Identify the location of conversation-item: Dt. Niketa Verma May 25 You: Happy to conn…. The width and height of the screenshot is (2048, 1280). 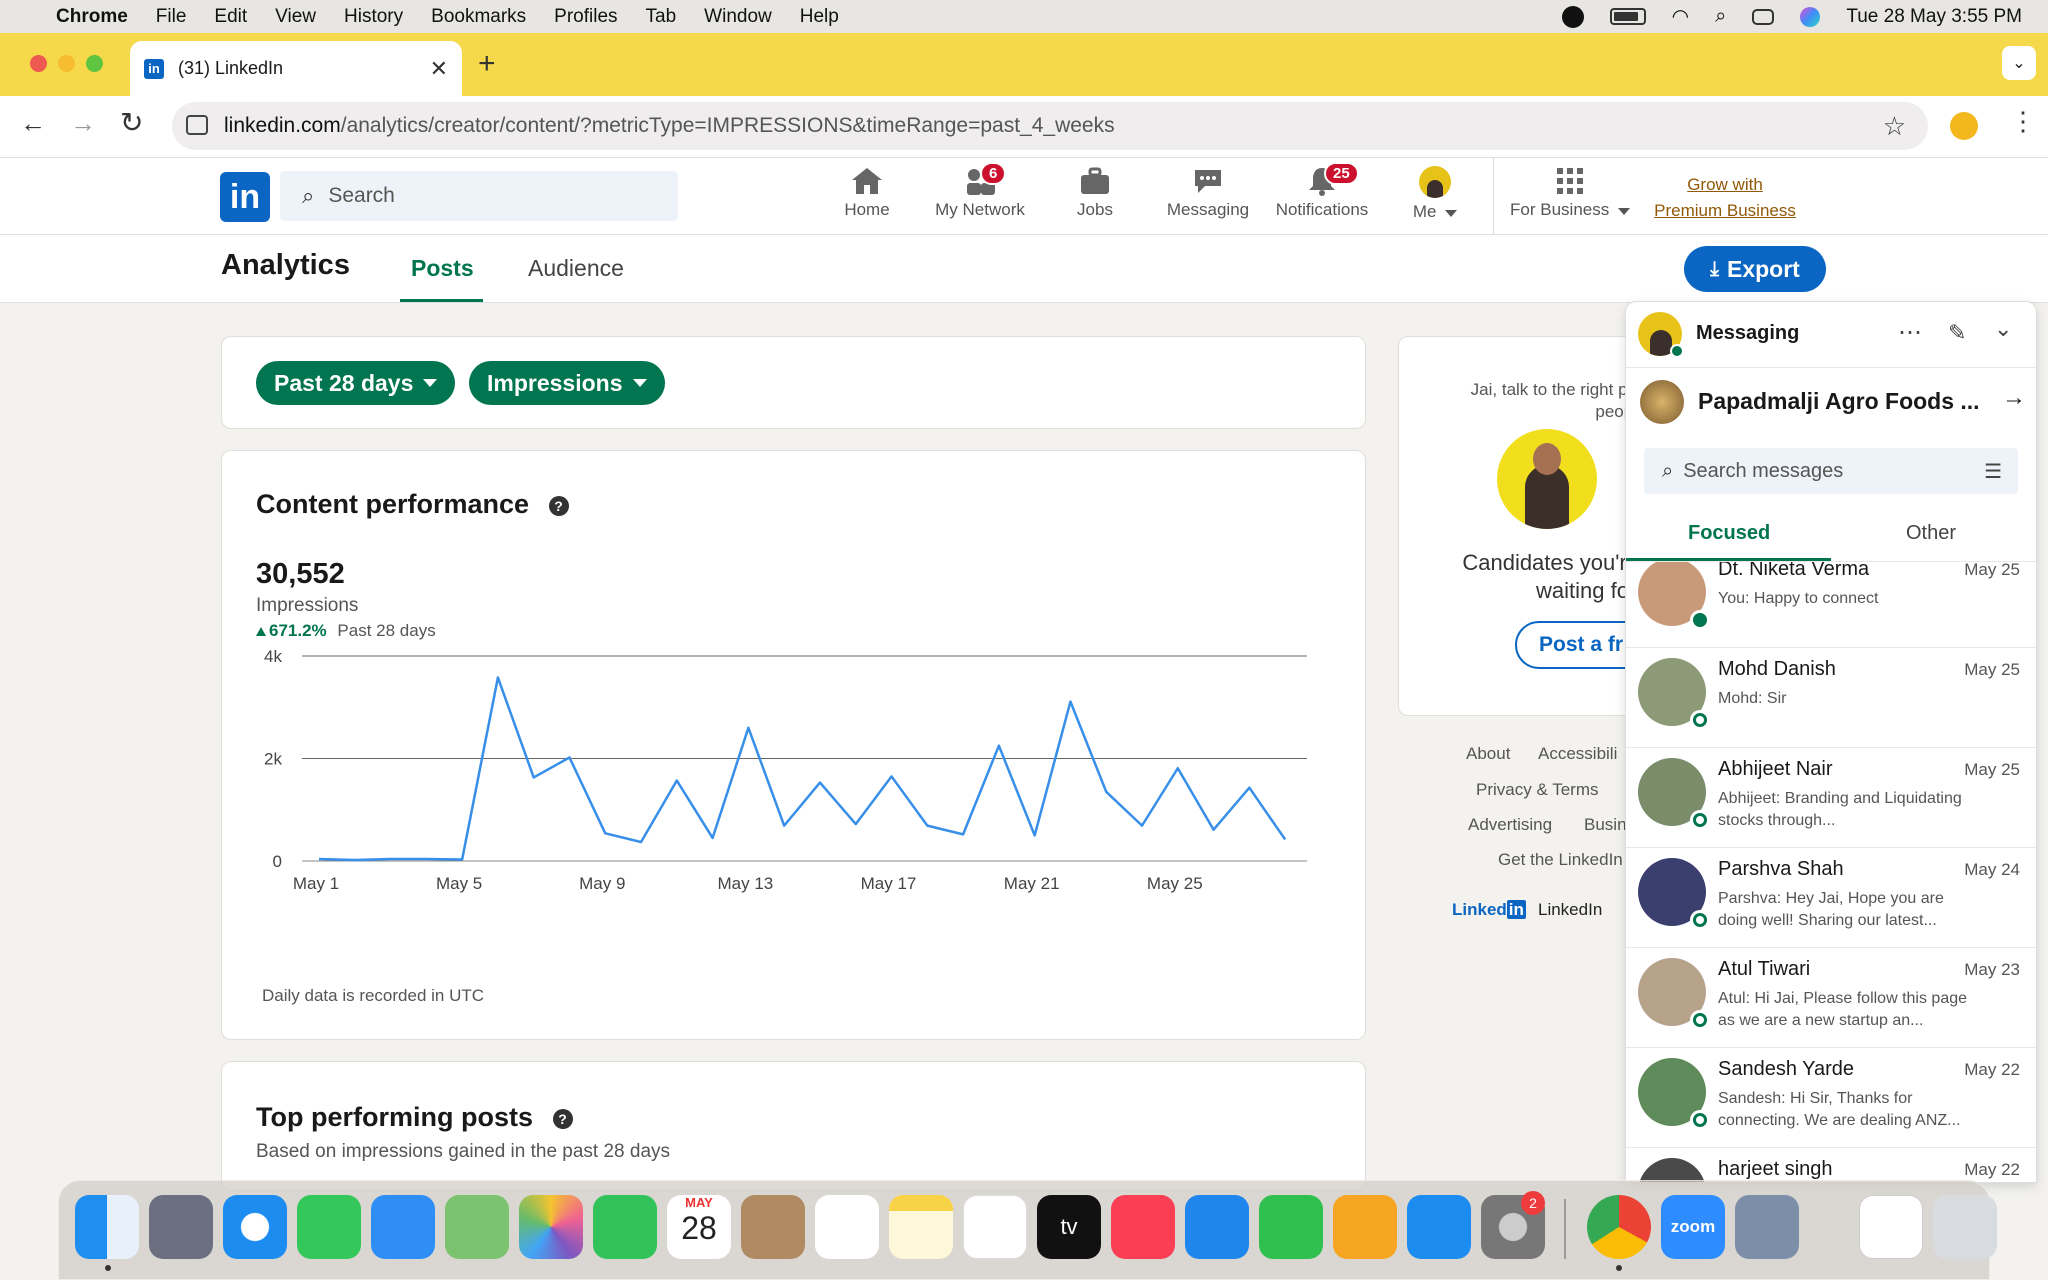
(1831, 605).